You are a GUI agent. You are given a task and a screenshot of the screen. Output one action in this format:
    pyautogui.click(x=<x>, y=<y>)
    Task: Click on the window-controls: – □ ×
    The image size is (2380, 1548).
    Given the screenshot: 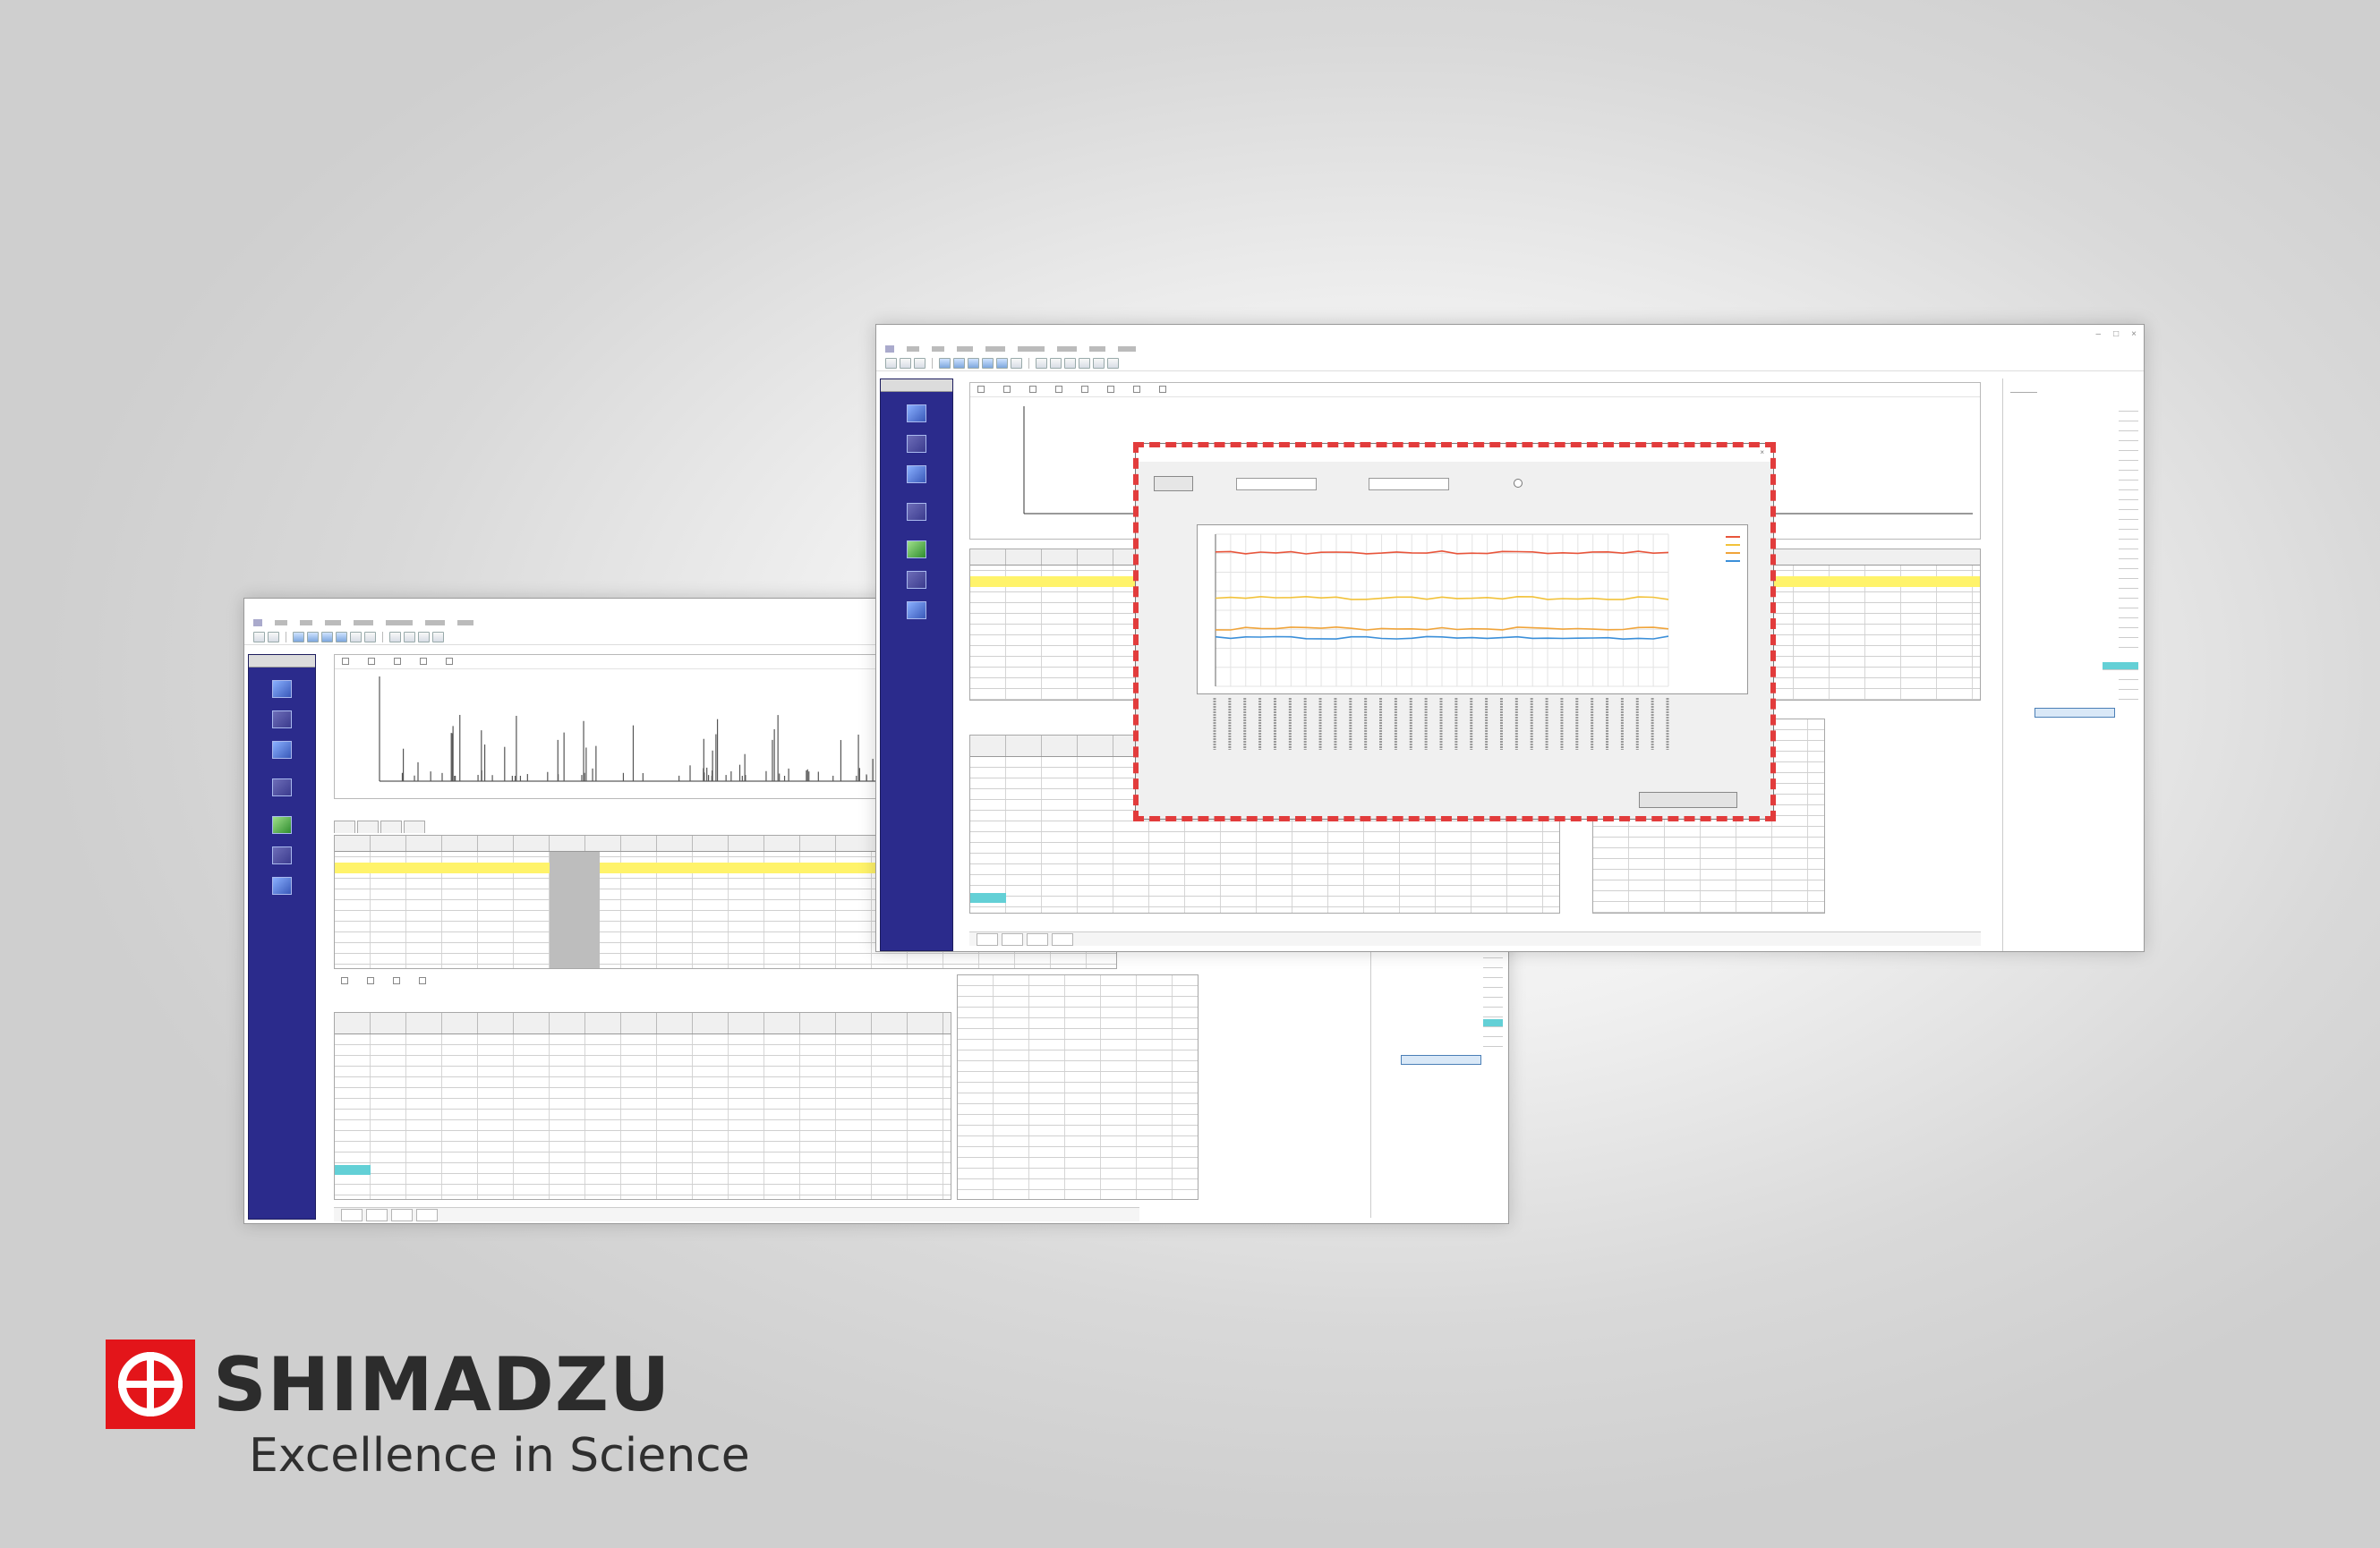 What is the action you would take?
    pyautogui.click(x=2117, y=334)
    